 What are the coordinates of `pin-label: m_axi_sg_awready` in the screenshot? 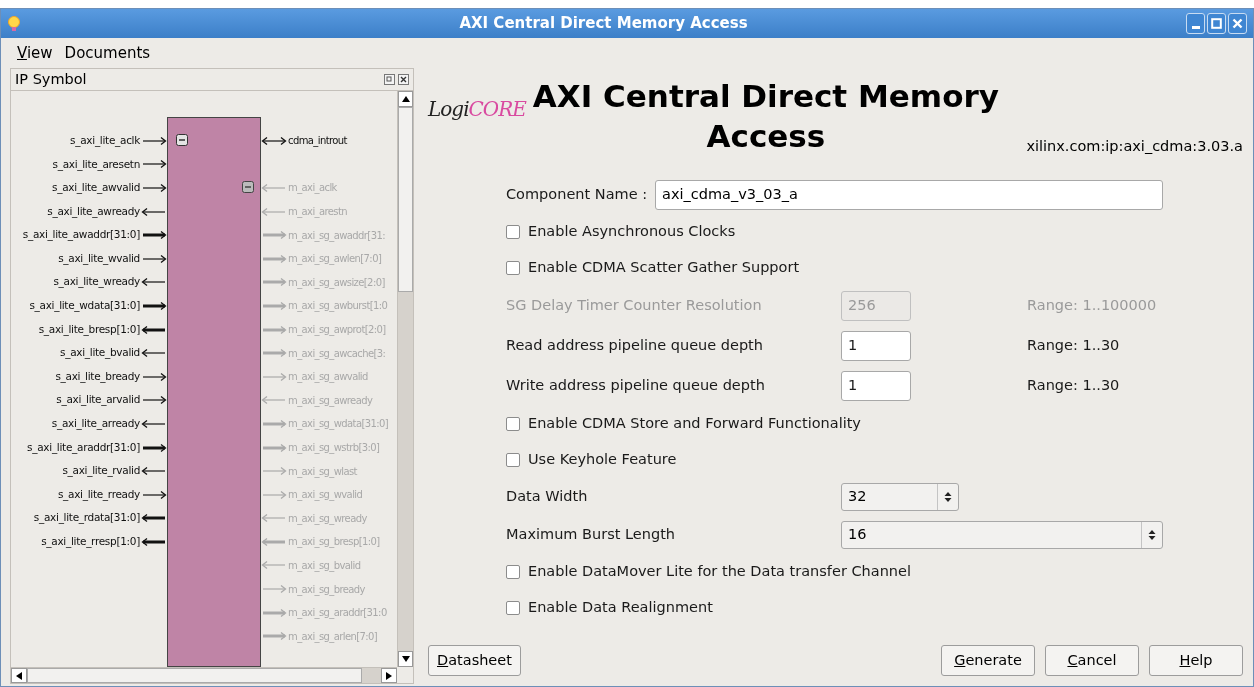 It's located at (330, 400).